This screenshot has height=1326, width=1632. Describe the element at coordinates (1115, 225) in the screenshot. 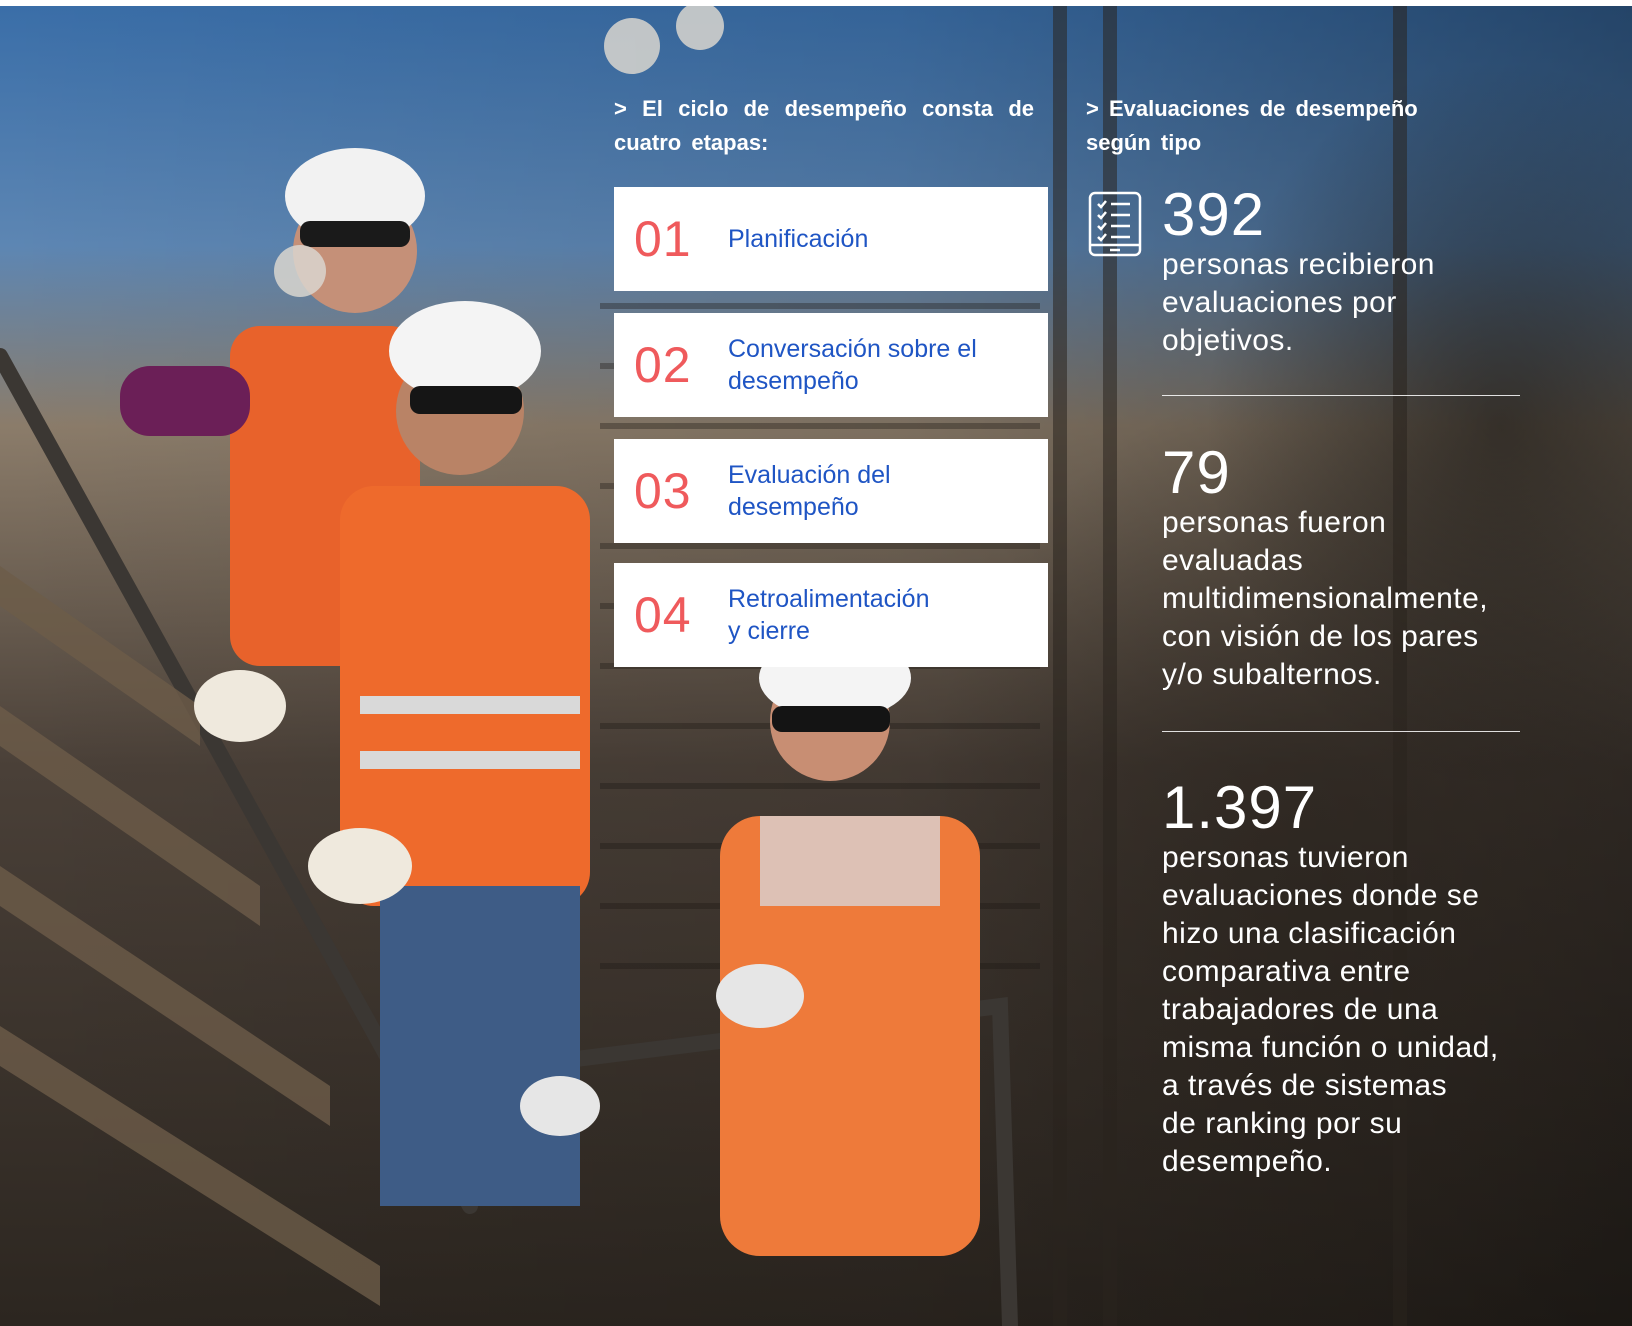

I see `checklist-tablet-icon` at that location.